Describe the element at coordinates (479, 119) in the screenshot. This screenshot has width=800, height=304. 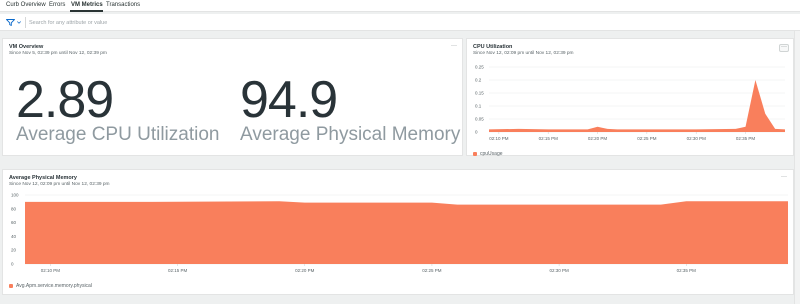
I see `y-tick-label: 0.05` at that location.